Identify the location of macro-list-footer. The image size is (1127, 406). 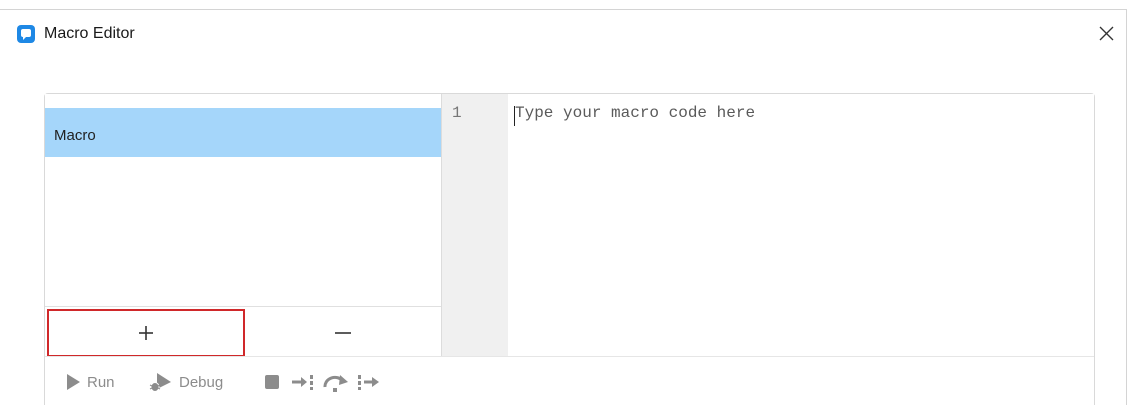
(243, 331).